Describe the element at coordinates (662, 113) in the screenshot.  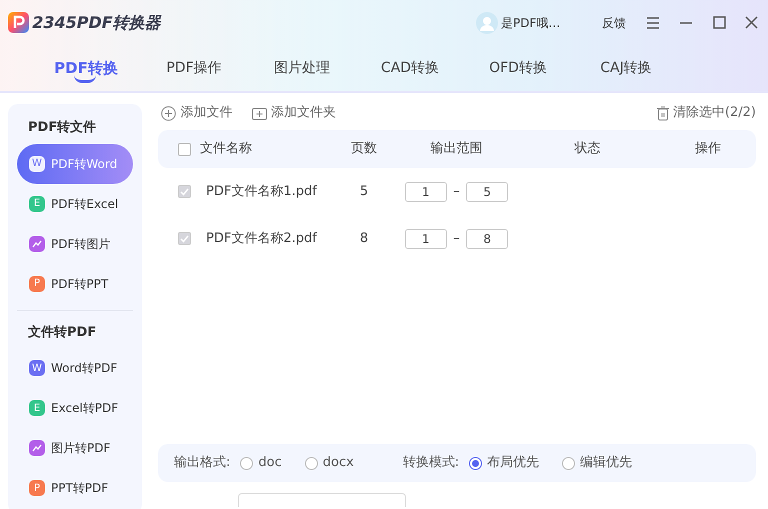
I see `trash-icon` at that location.